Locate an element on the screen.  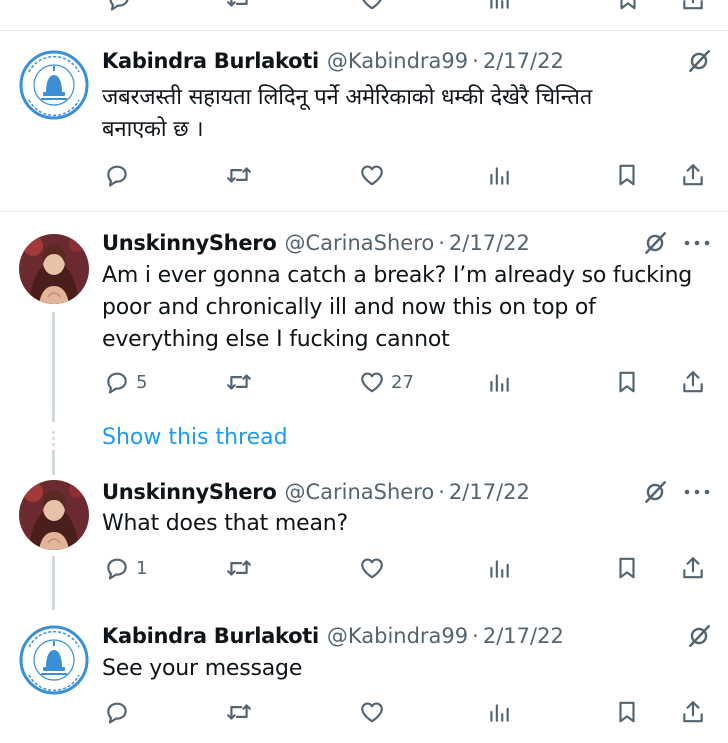
reply-button: 5 is located at coordinates (125, 382).